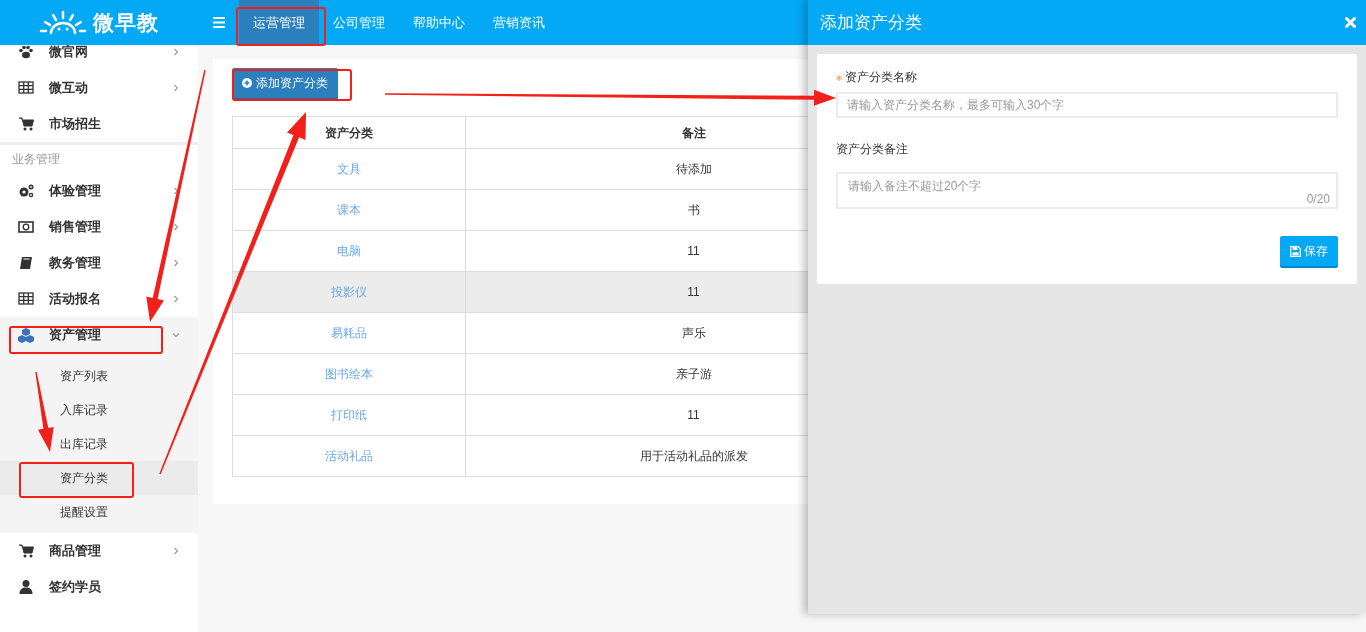 This screenshot has height=632, width=1366. Describe the element at coordinates (279, 22) in the screenshot. I see `nav-tab: 运营管理` at that location.